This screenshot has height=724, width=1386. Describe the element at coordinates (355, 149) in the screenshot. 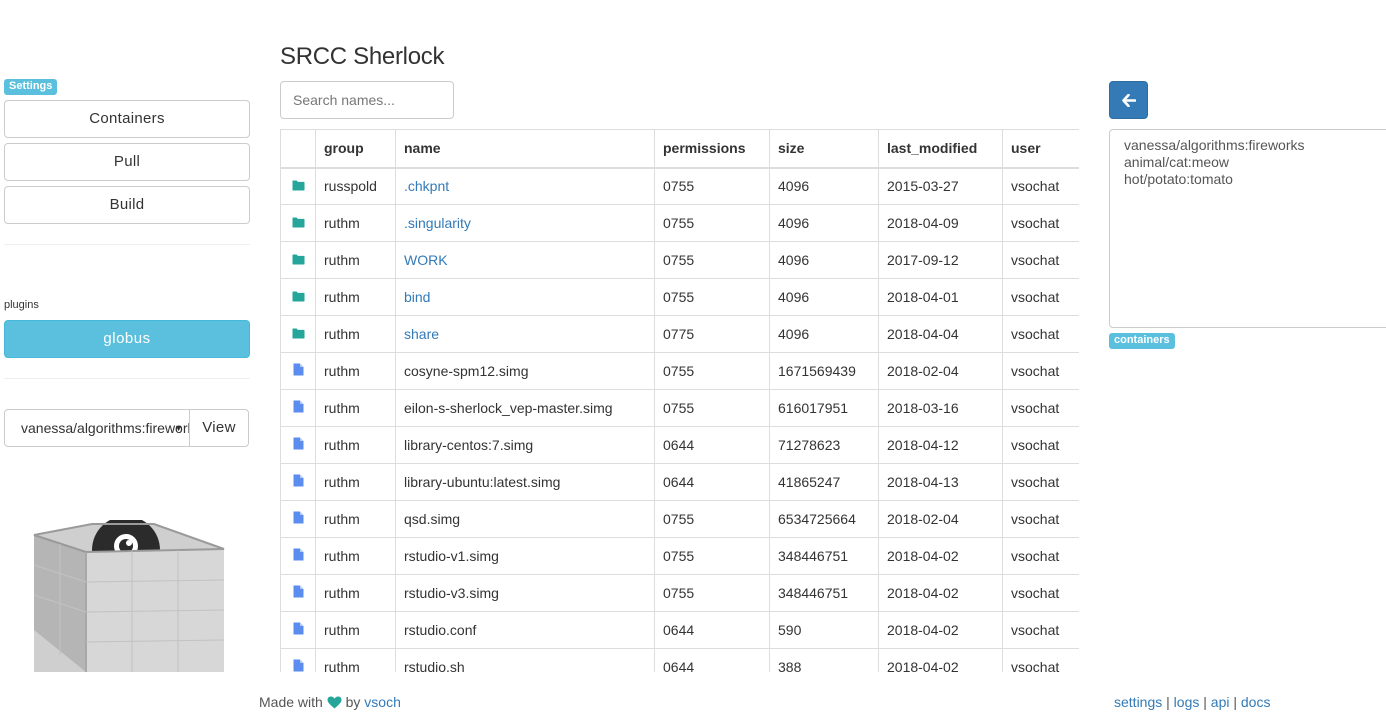

I see `column-header-group: group` at that location.